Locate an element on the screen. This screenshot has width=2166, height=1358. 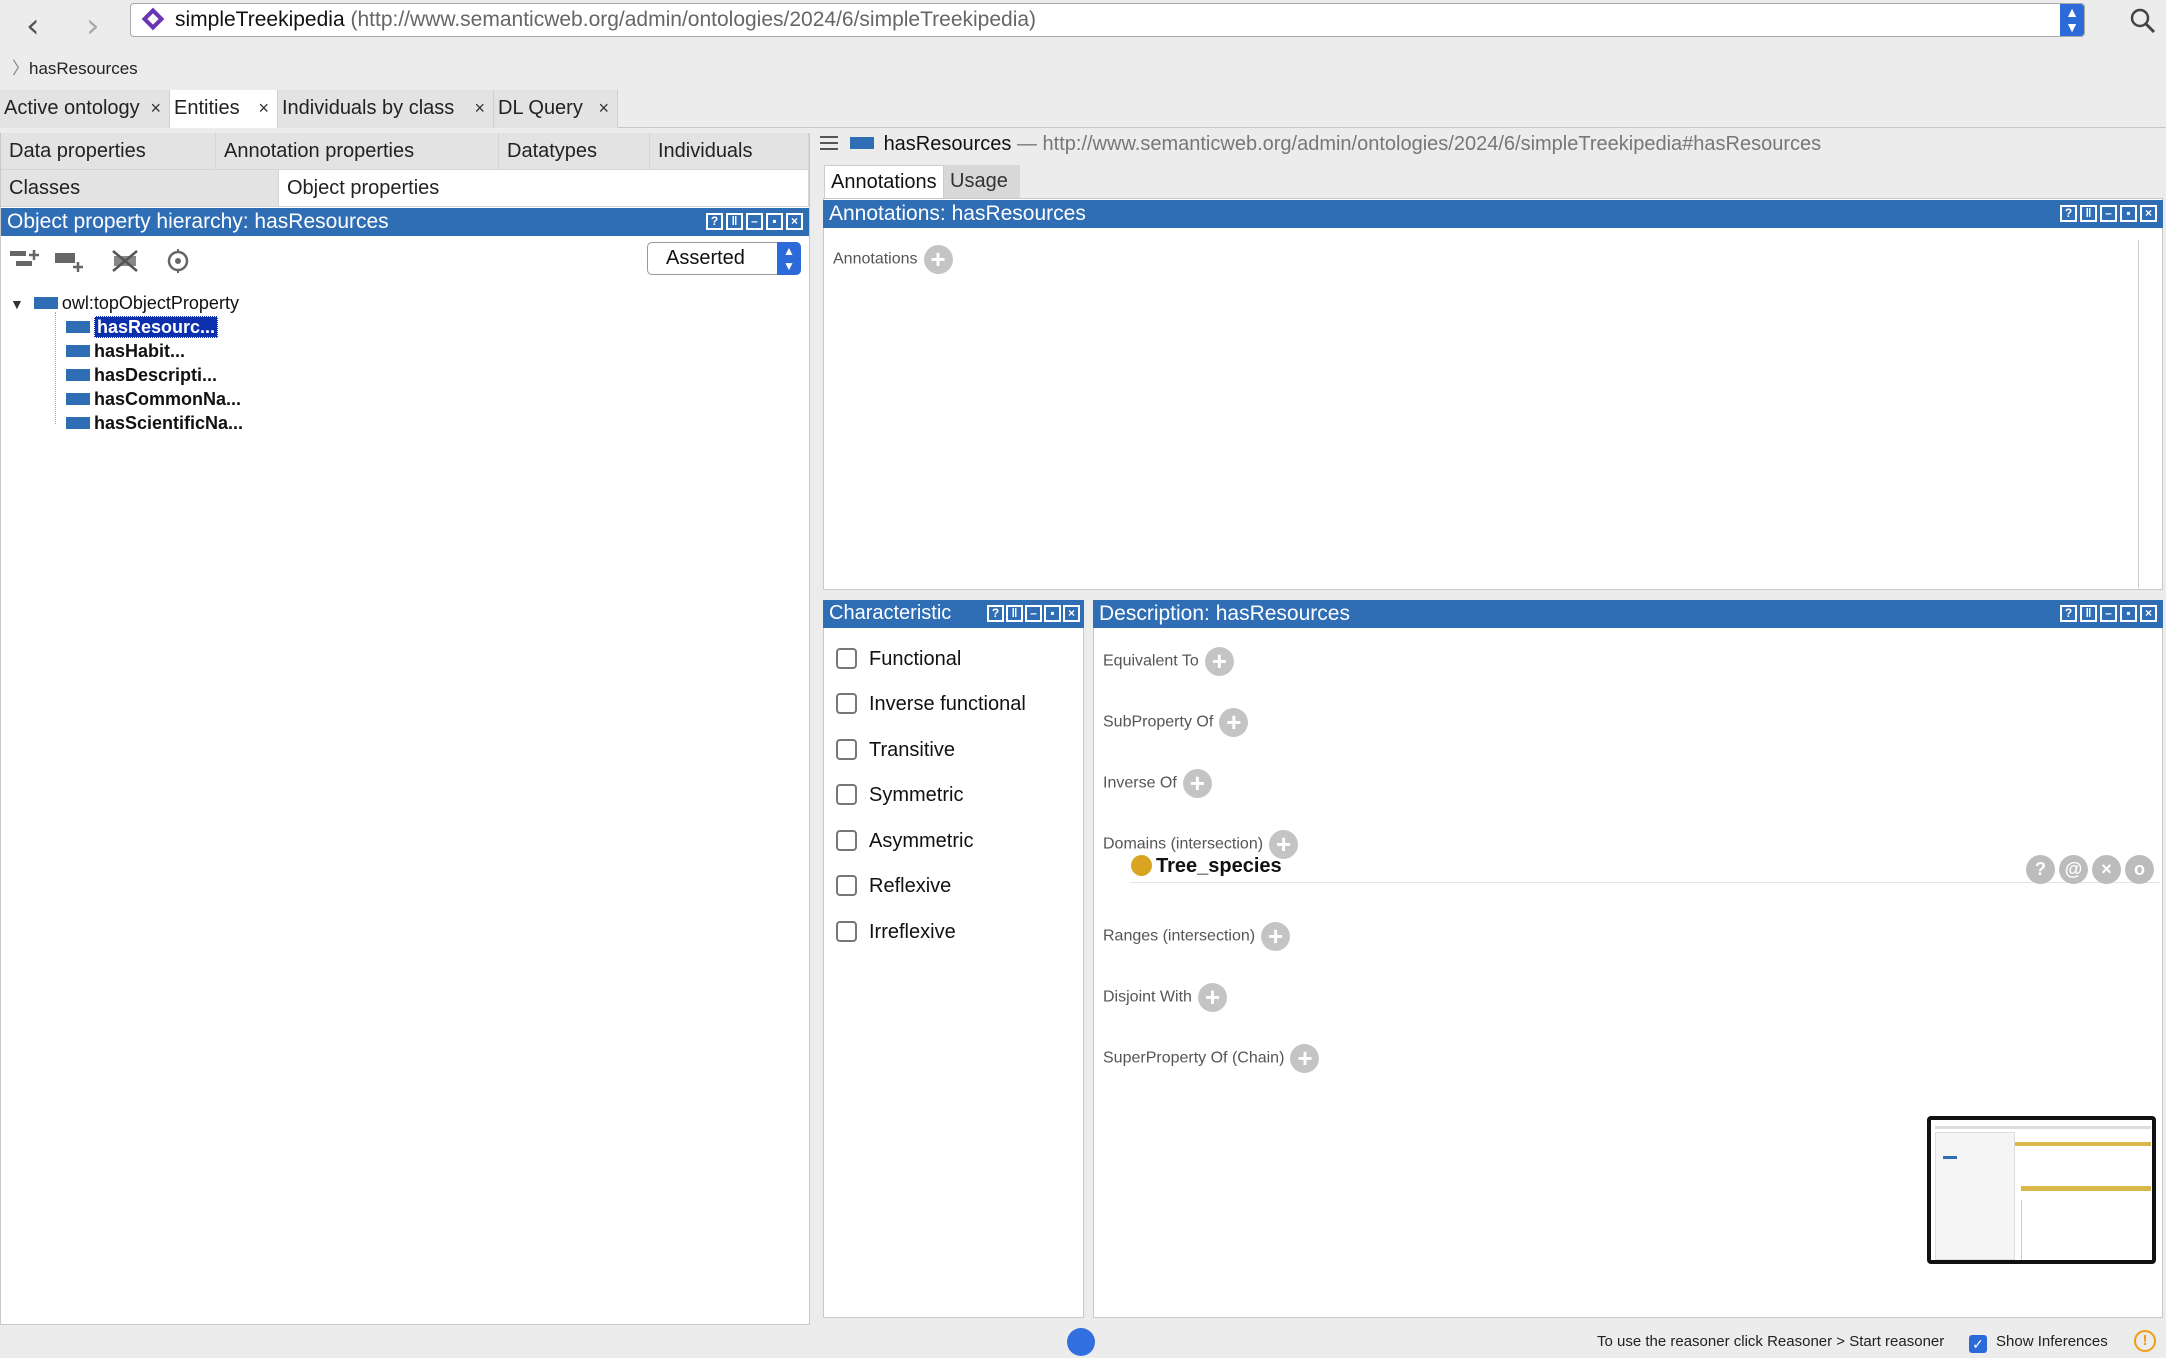
add-subproperty-icon is located at coordinates (24, 261).